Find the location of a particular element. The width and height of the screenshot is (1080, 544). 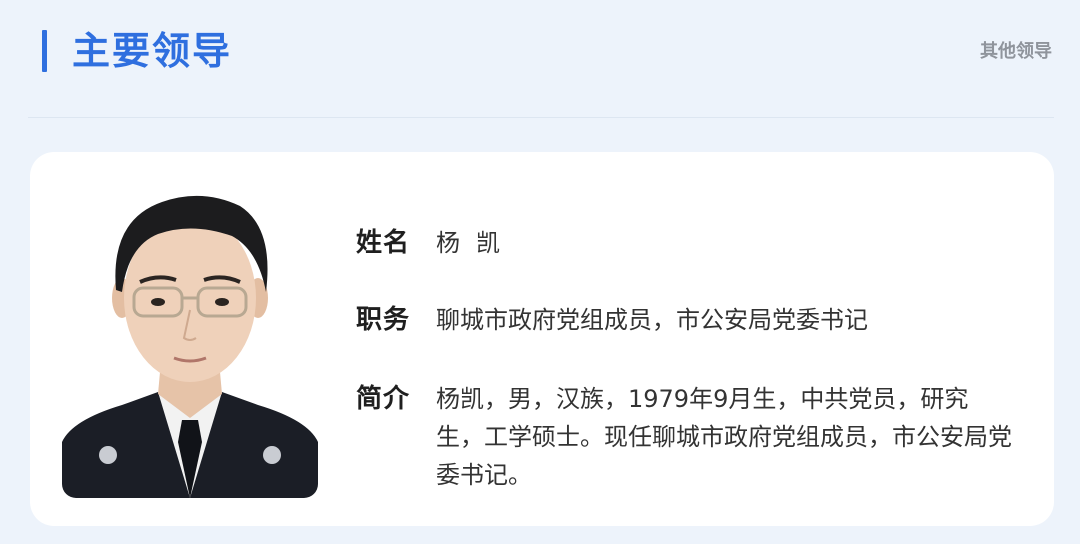

name-label: 姓名 is located at coordinates (383, 243).